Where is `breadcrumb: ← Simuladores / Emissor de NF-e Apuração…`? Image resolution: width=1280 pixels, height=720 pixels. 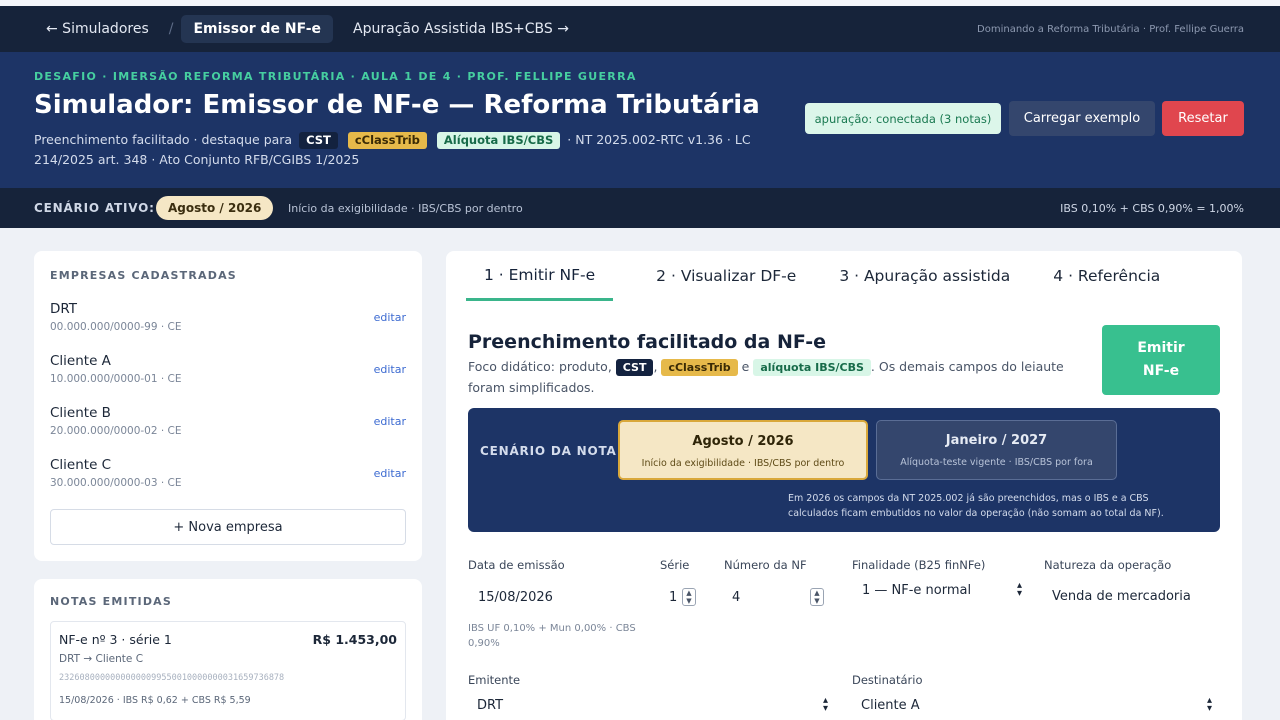 breadcrumb: ← Simuladores / Emissor de NF-e Apuração… is located at coordinates (290, 29).